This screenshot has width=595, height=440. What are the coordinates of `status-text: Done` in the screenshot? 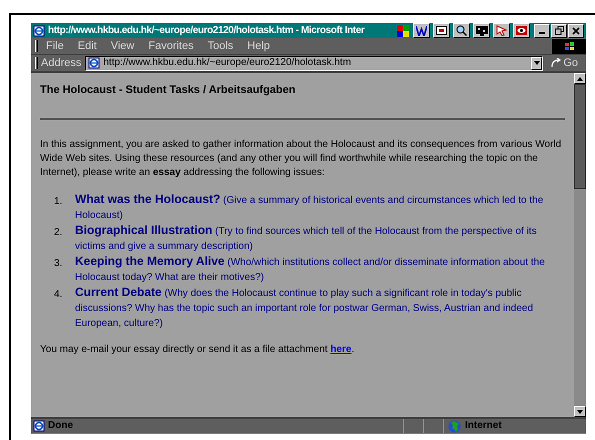 It's located at (60, 426).